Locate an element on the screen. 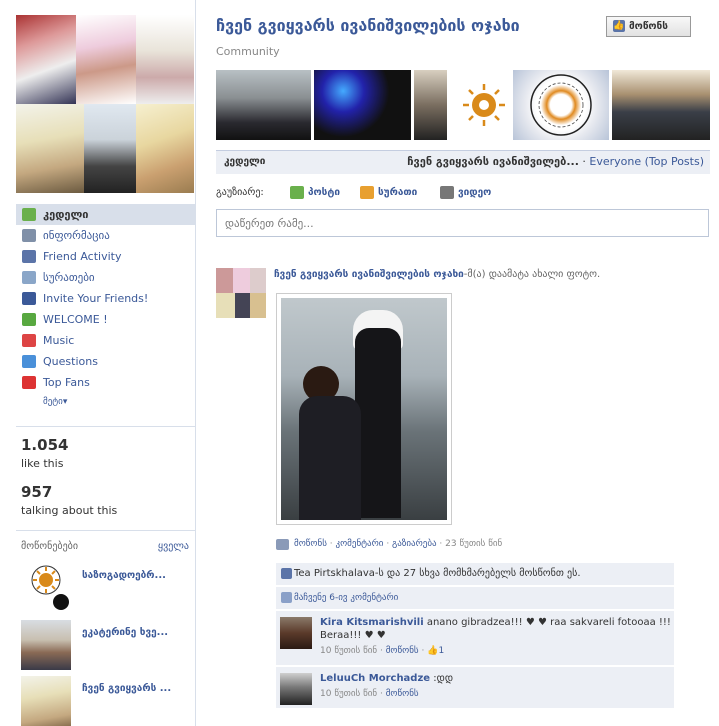 This screenshot has height=726, width=719. see-all-link: ყველა is located at coordinates (173, 546).